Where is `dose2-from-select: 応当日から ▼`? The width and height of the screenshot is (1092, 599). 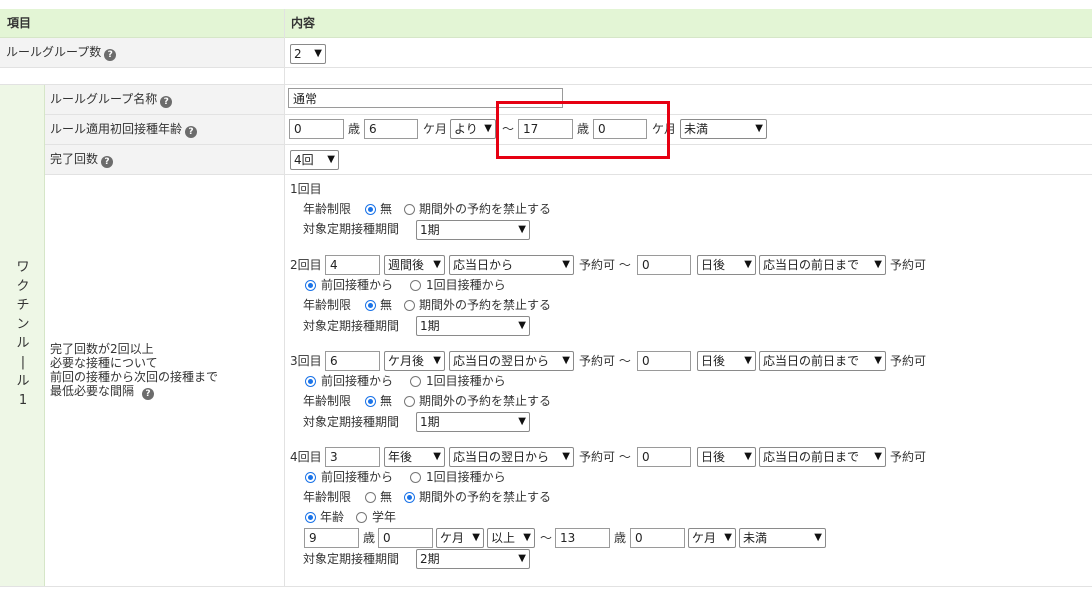 dose2-from-select: 応当日から ▼ is located at coordinates (511, 265).